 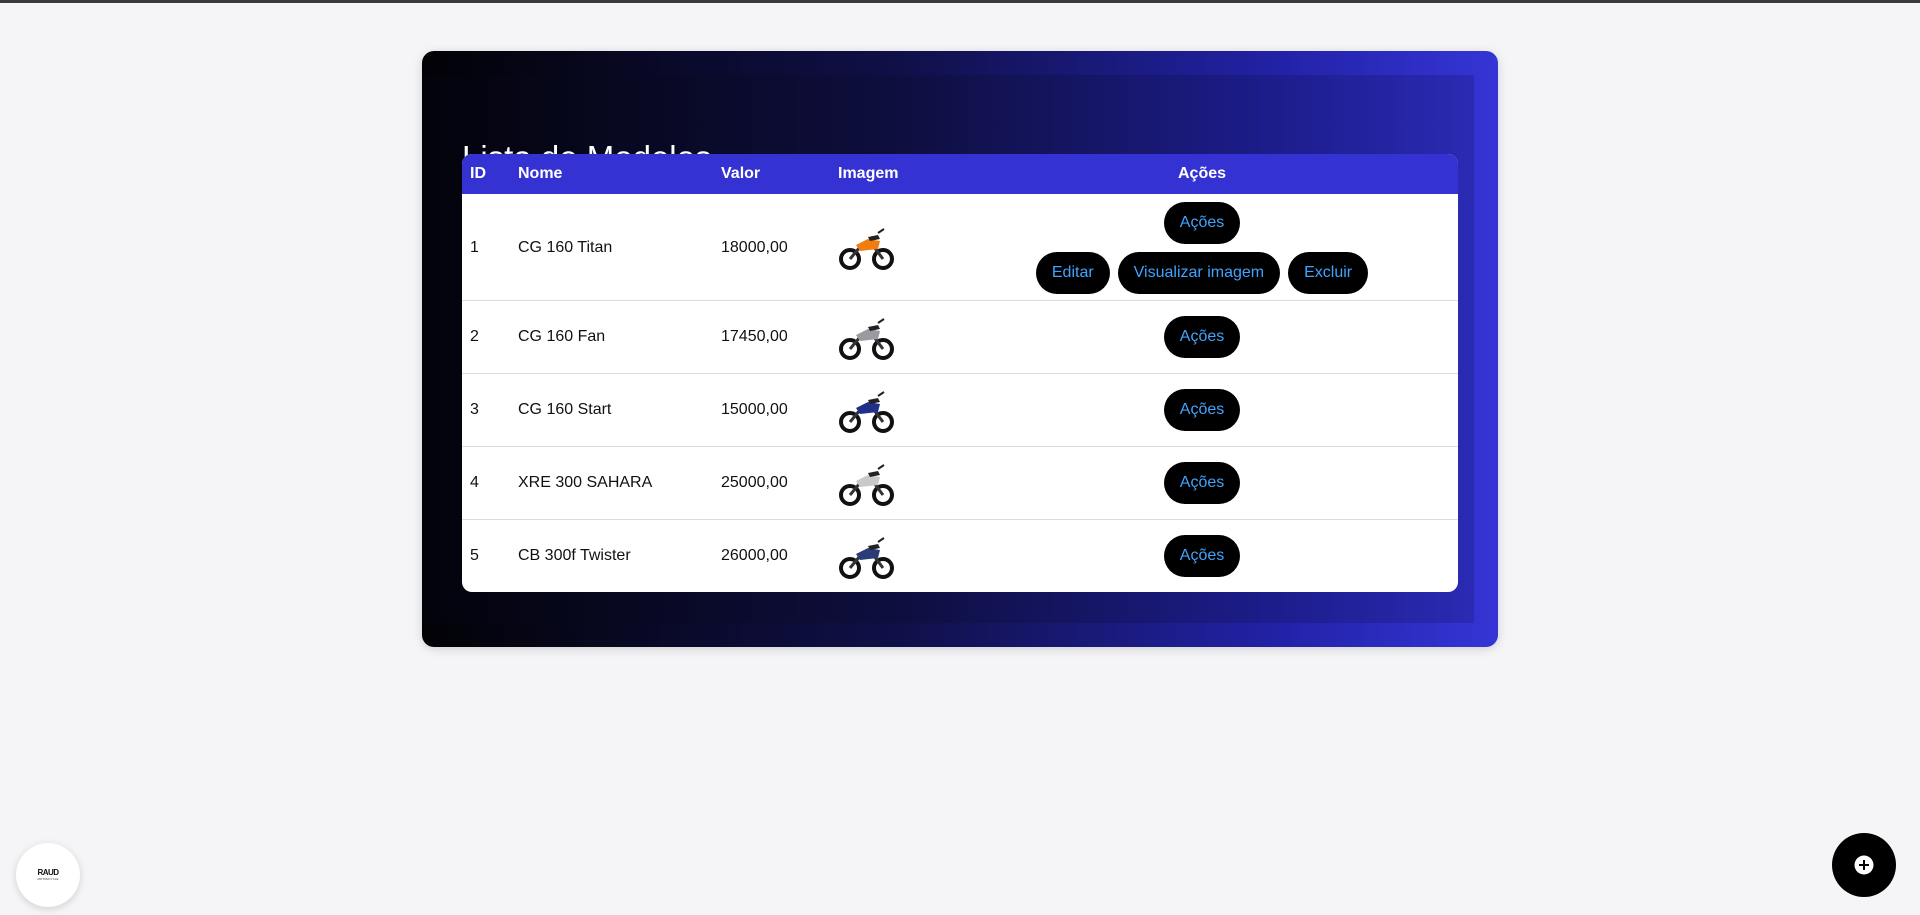 I want to click on expanded-actions: Editar Visualizar imagem Excluir, so click(x=1202, y=273).